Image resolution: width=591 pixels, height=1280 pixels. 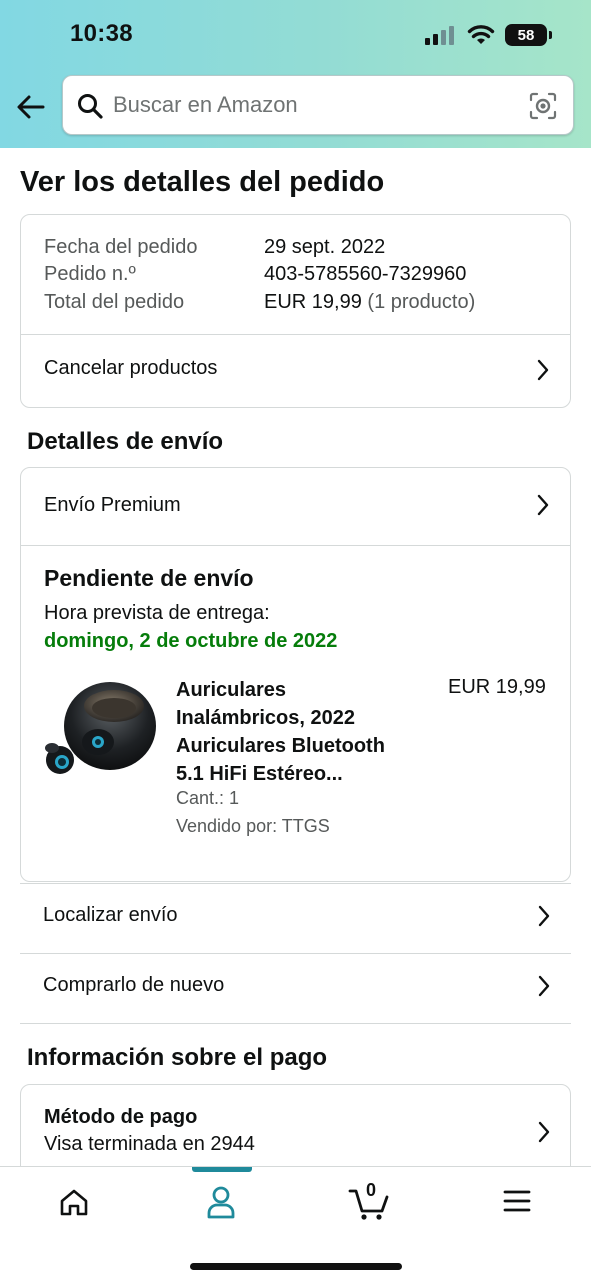 I want to click on buy-again-row: Comprarlo de nuevo, so click(x=295, y=988).